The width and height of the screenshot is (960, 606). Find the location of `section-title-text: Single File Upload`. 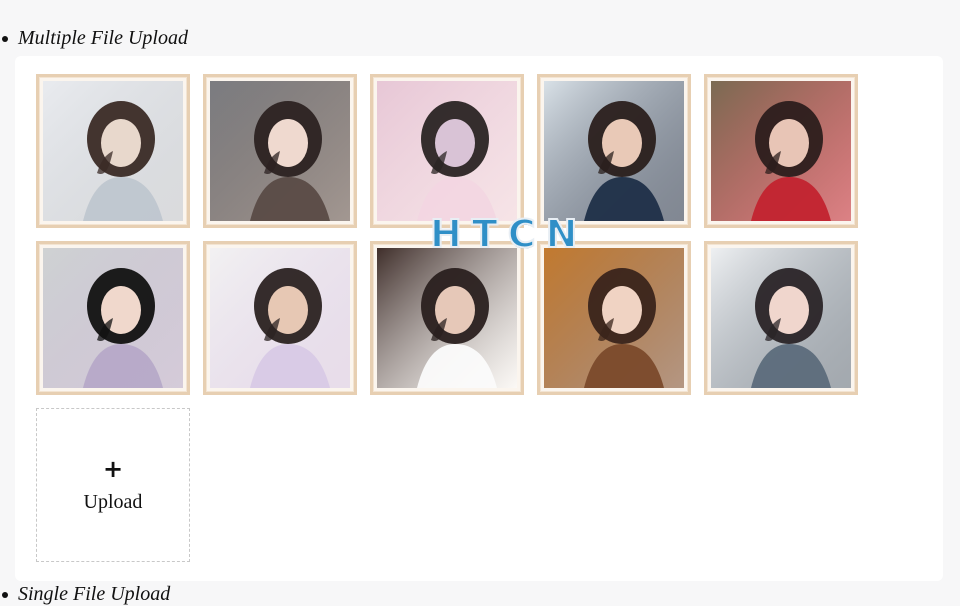

section-title-text: Single File Upload is located at coordinates (94, 594).